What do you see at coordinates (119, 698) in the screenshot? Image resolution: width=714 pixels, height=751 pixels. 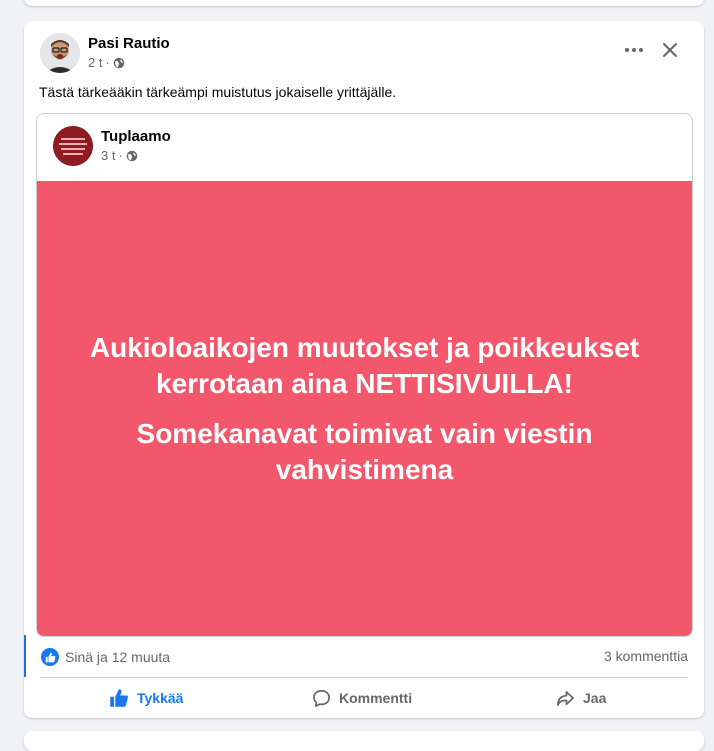 I see `thumbs-up-icon` at bounding box center [119, 698].